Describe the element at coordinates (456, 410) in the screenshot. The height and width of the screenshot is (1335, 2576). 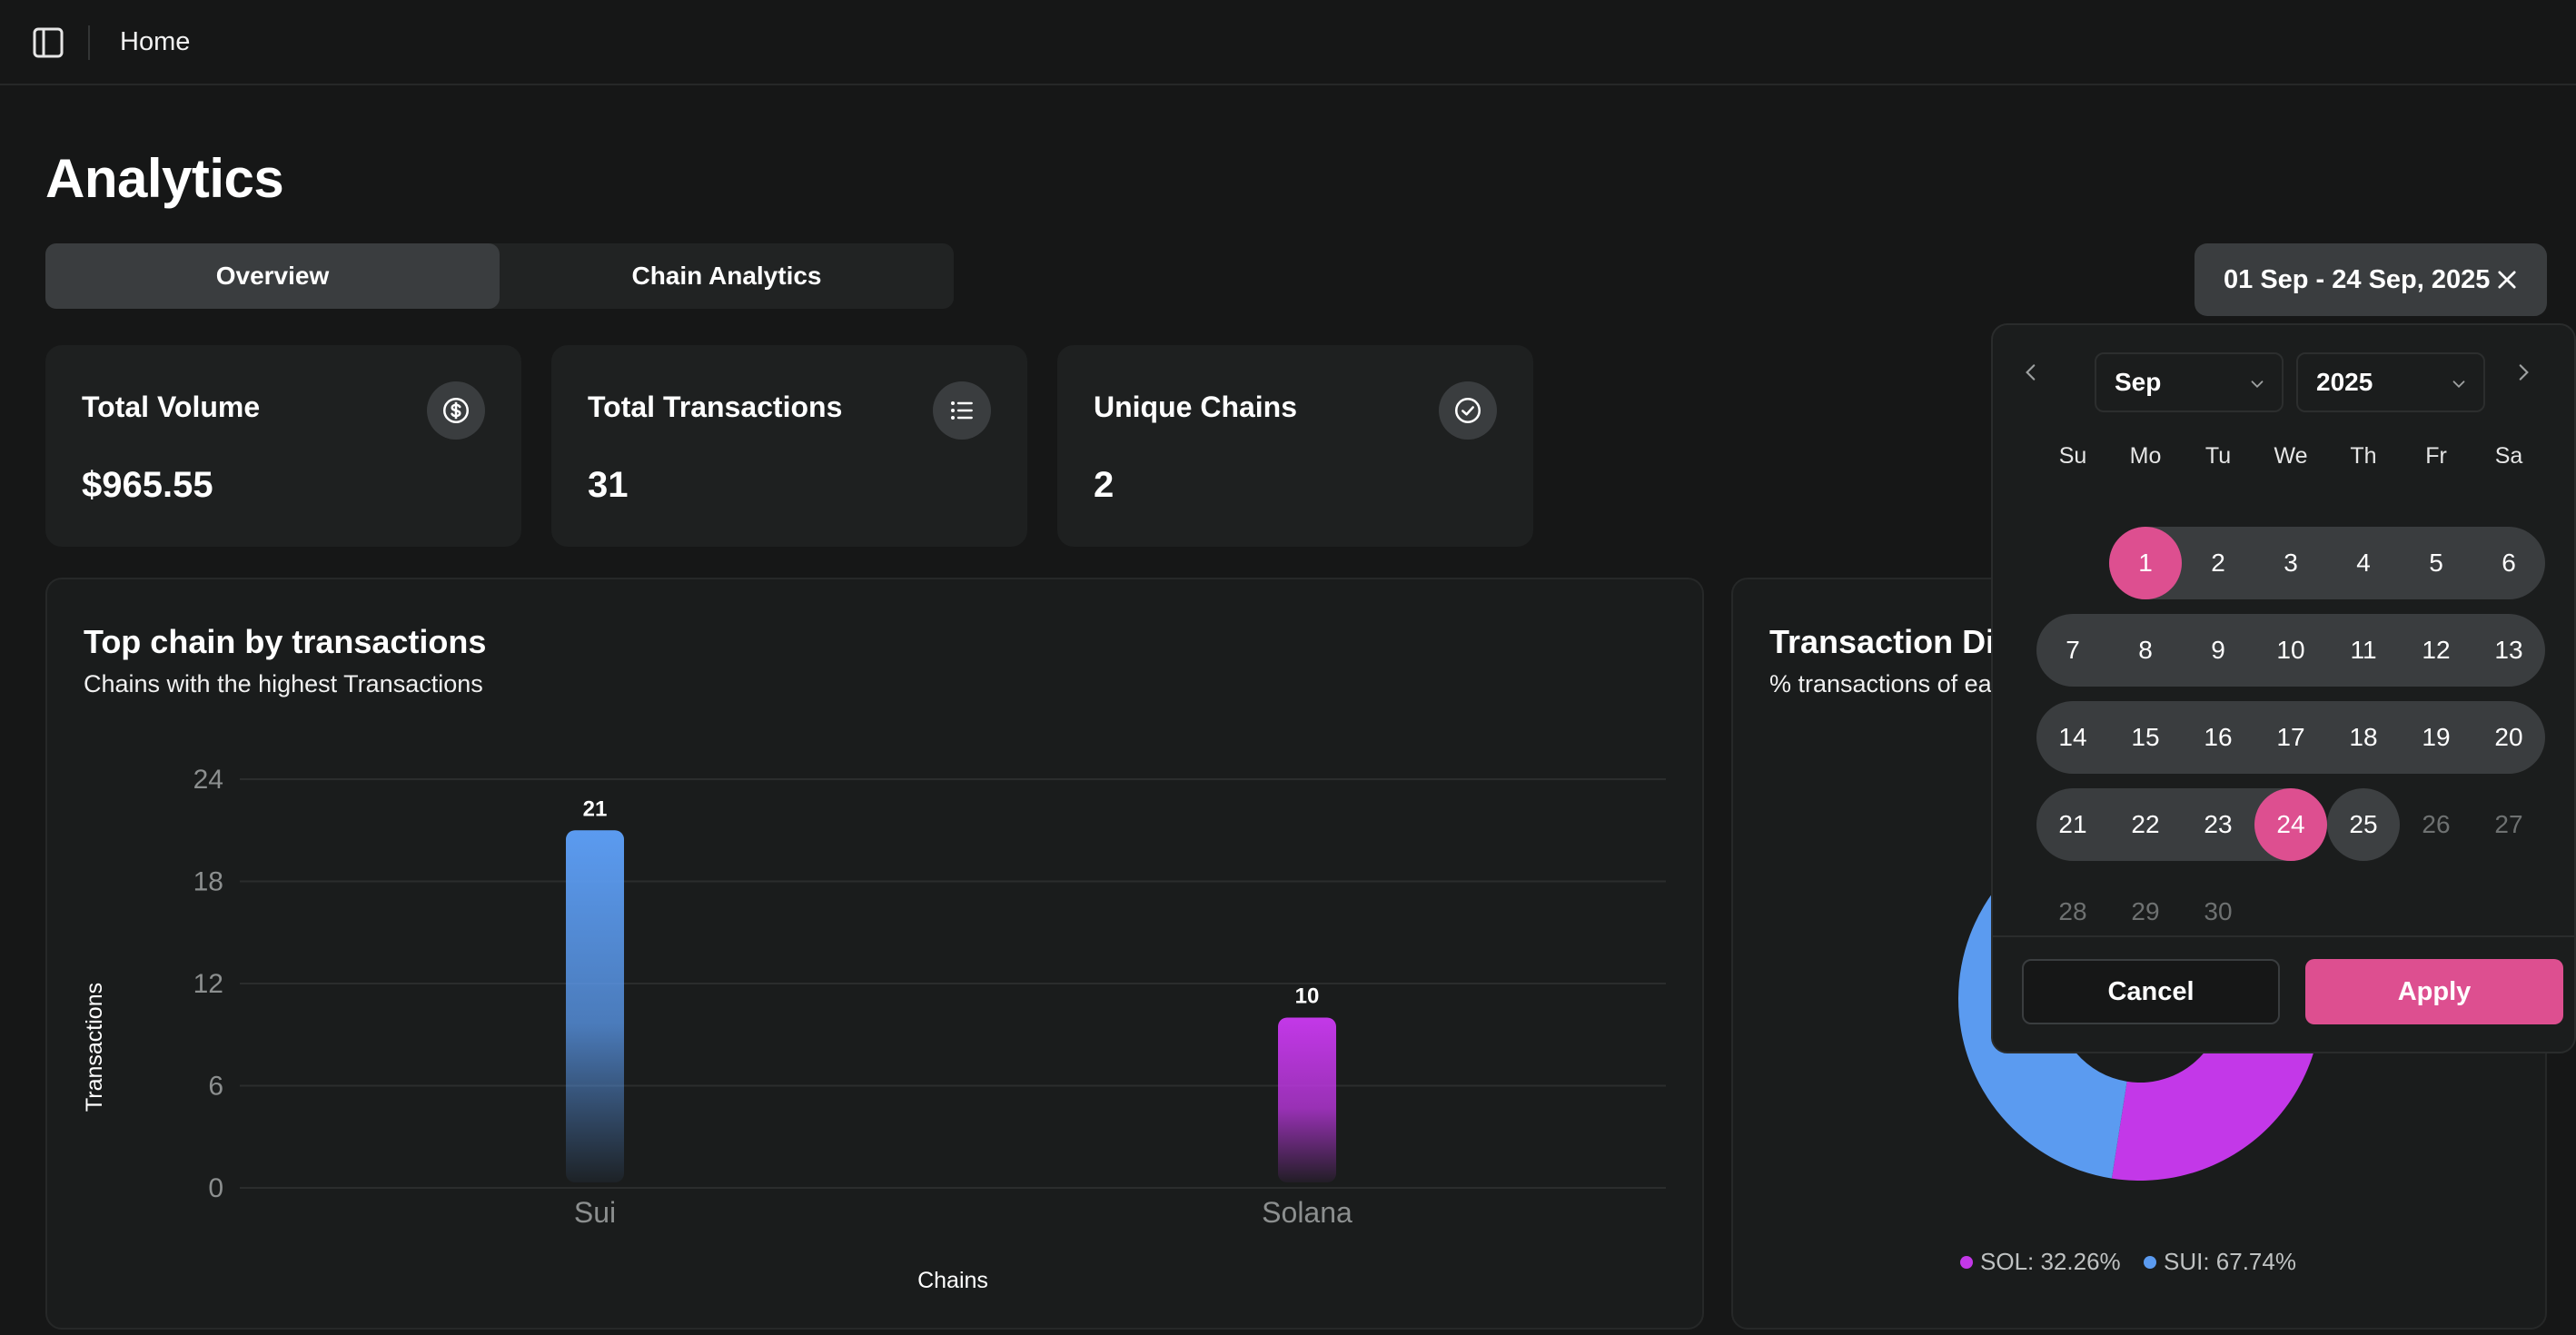
I see `dollar-circle-icon` at that location.